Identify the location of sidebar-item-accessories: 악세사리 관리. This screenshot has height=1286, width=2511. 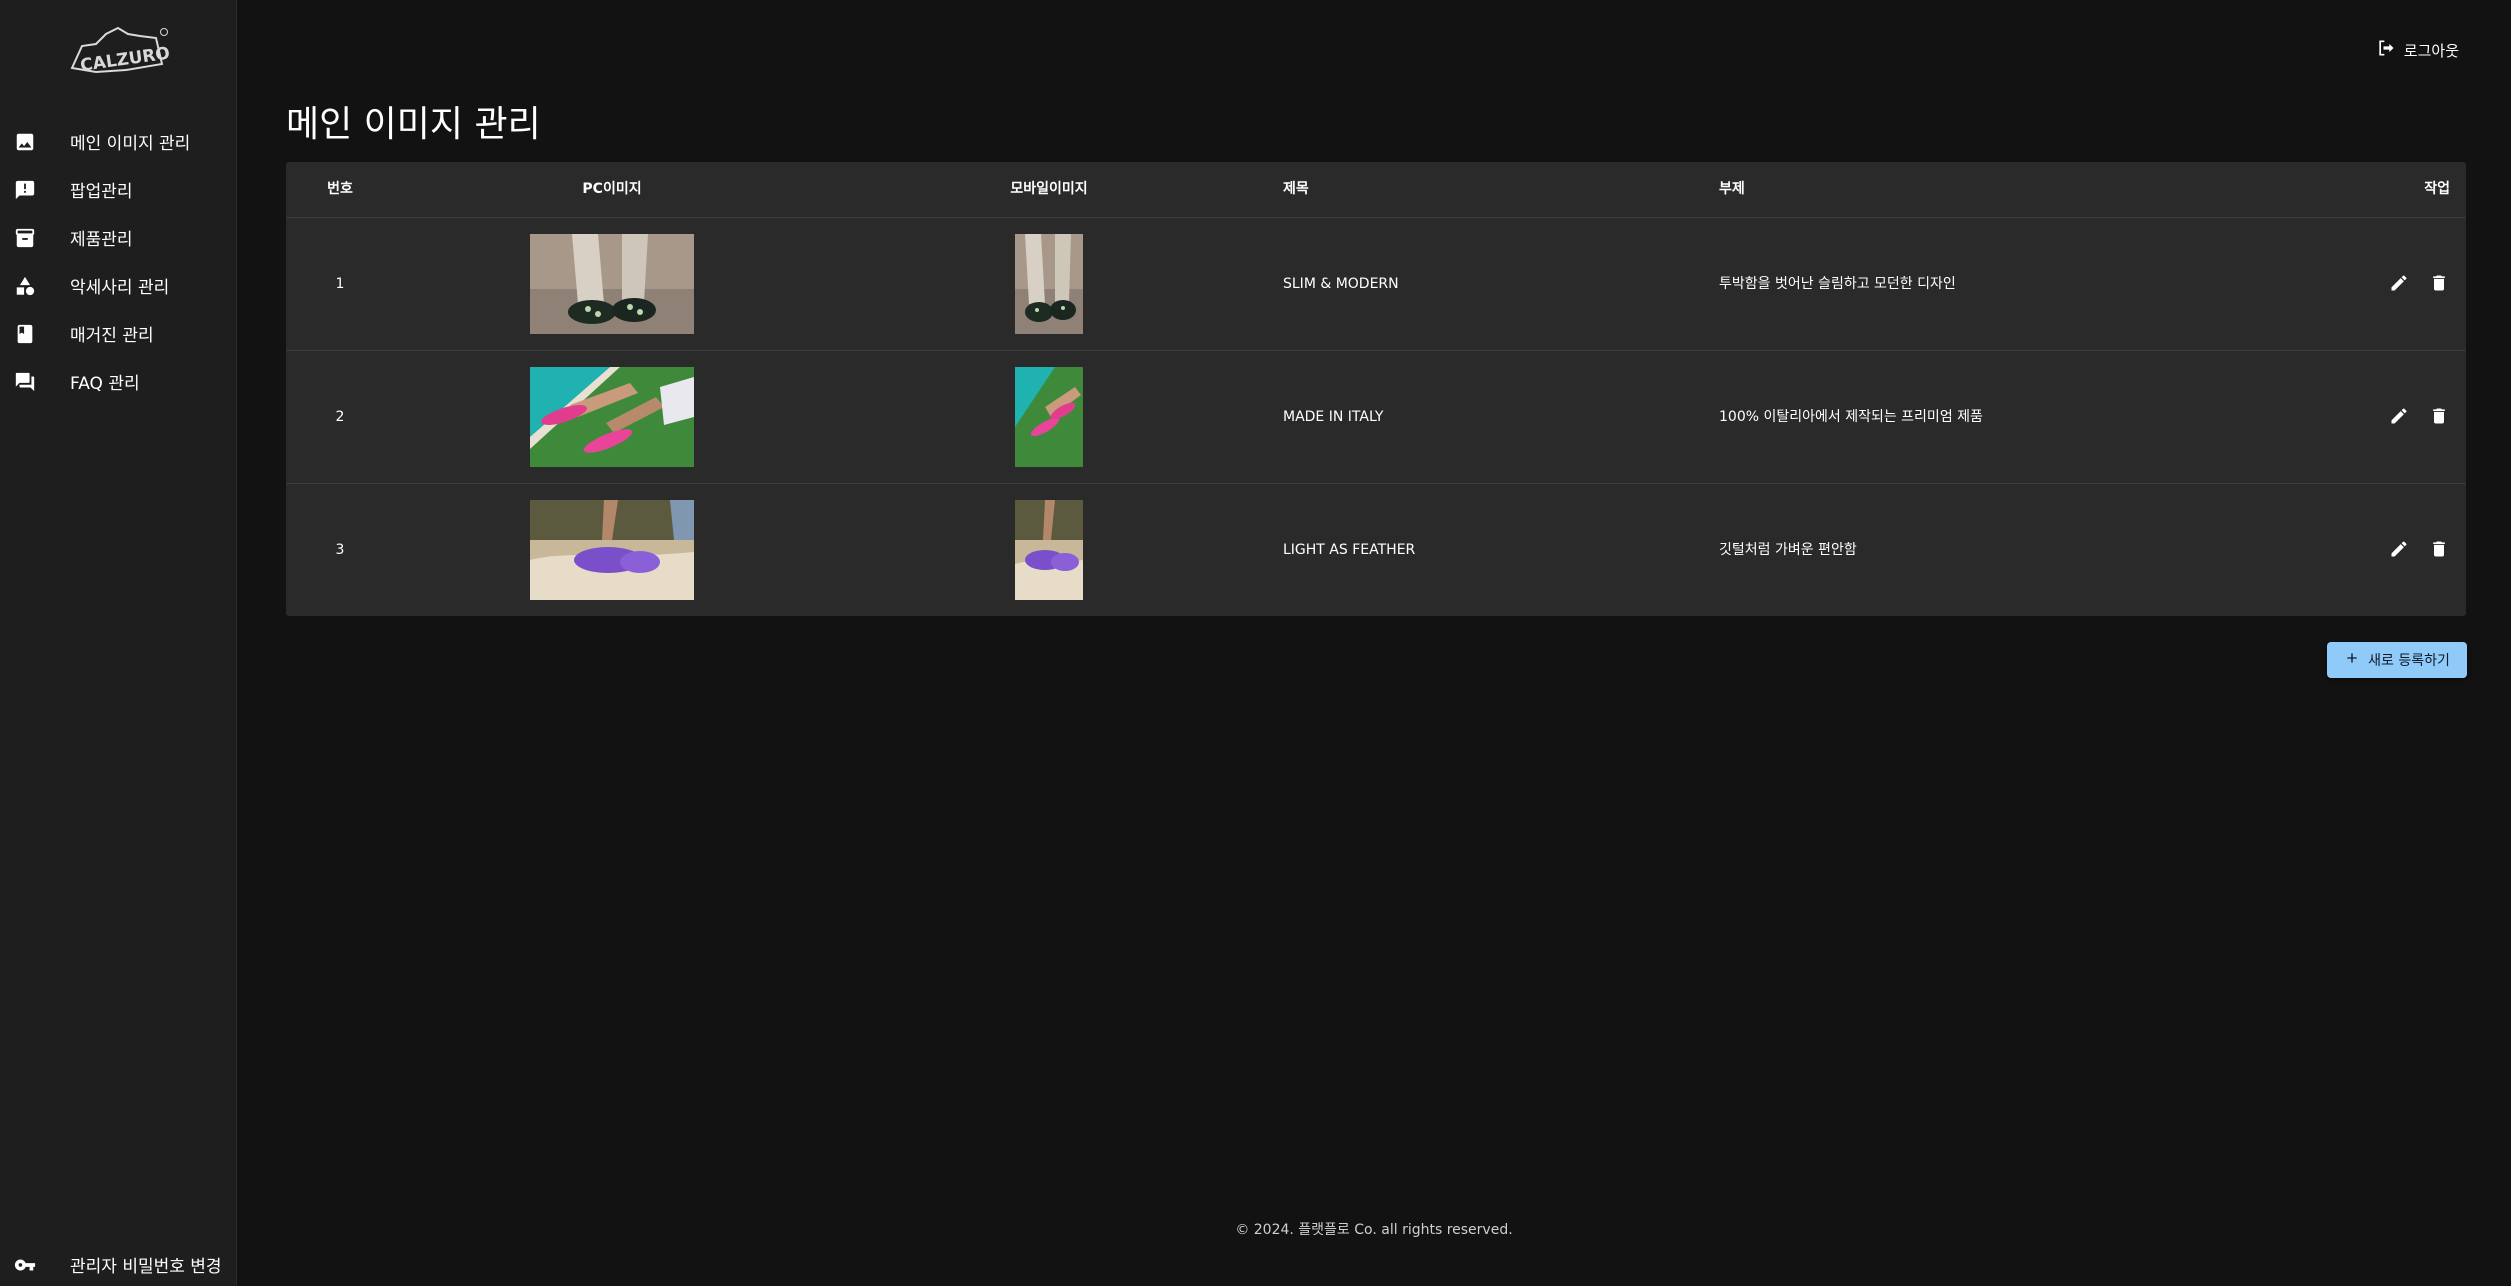
(118, 285).